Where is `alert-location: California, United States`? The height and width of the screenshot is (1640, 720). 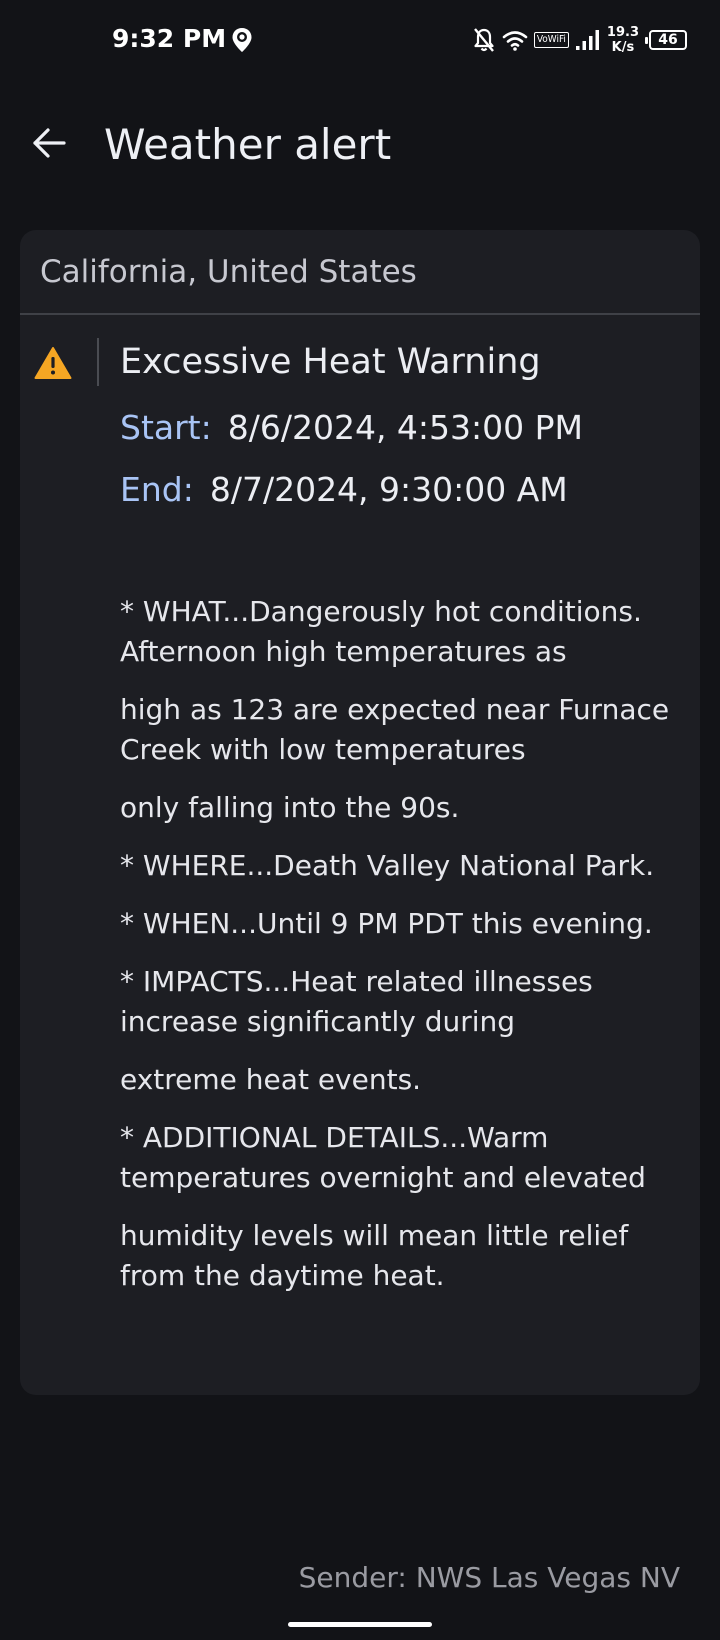 alert-location: California, United States is located at coordinates (228, 271).